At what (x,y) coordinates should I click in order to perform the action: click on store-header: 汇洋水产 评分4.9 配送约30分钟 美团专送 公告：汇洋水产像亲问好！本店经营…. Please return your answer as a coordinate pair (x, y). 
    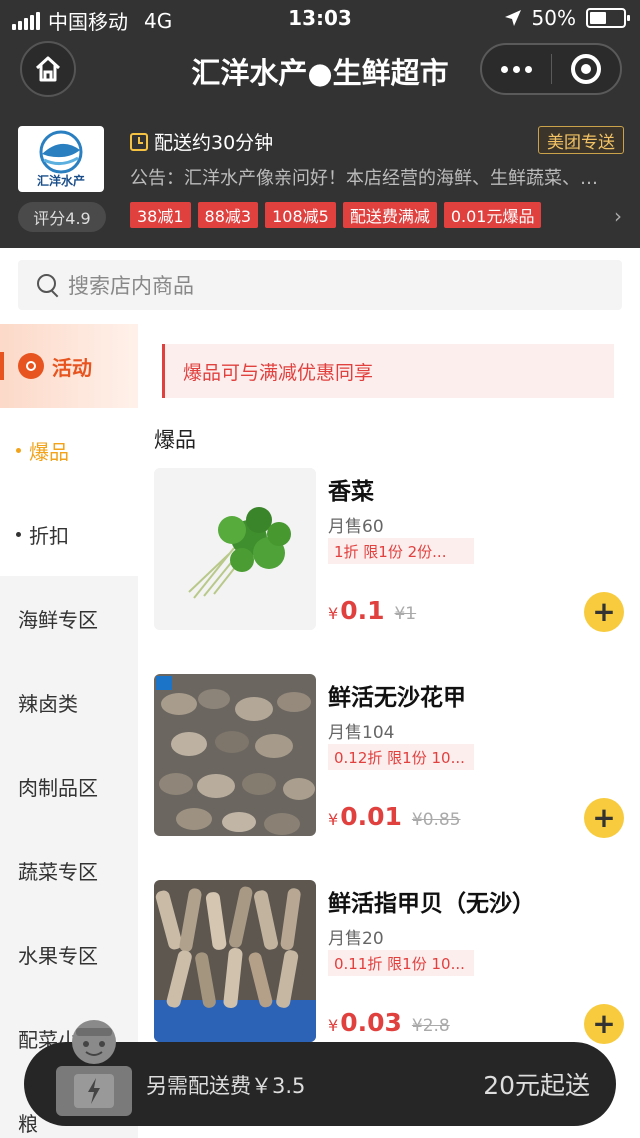
    Looking at the image, I should click on (320, 175).